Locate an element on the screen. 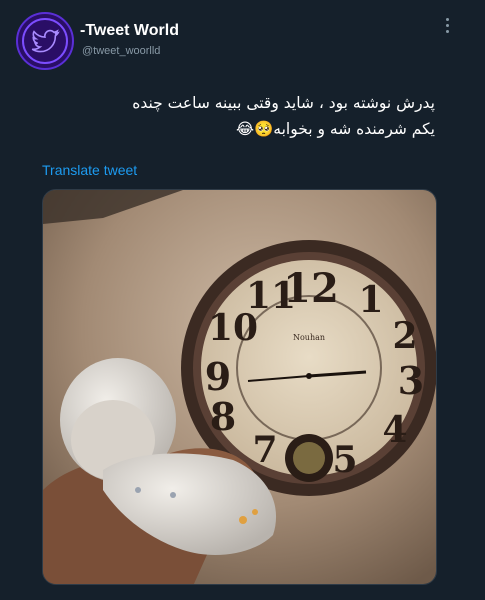 This screenshot has height=600, width=485. twitter-bird-logo-icon is located at coordinates (45, 41).